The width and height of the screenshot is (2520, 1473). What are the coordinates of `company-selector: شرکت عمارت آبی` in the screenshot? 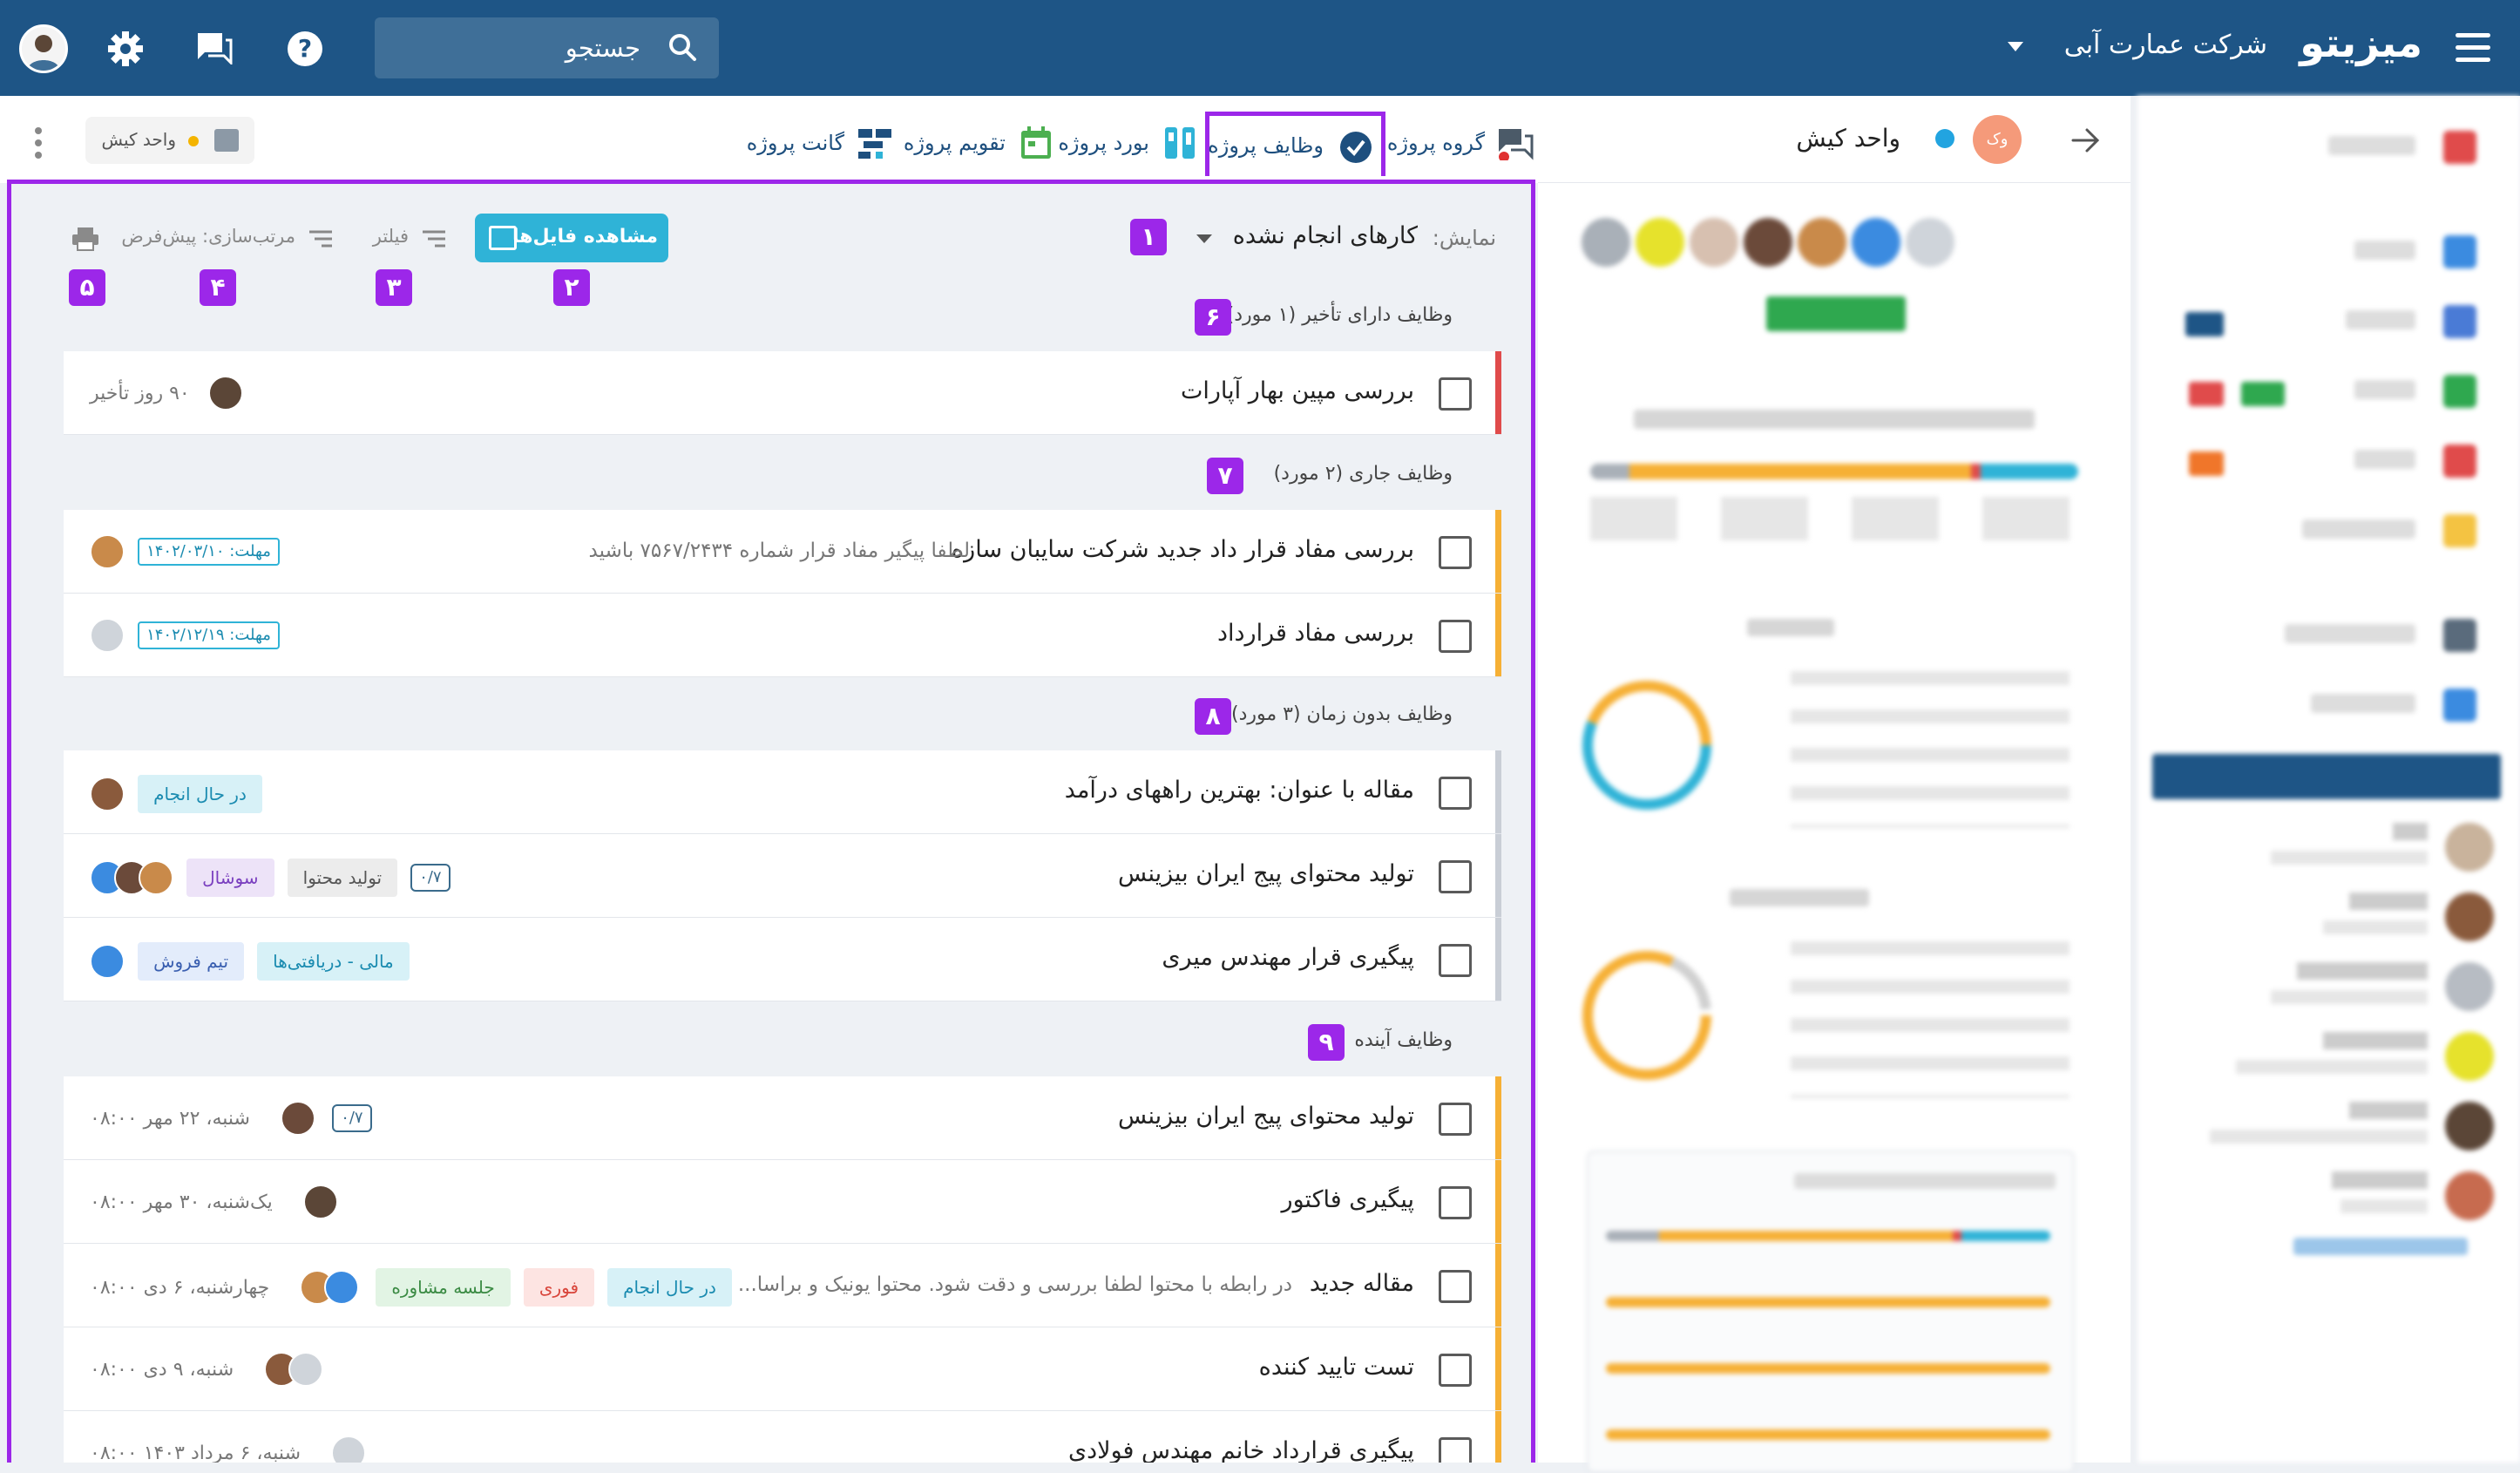 It's located at (2165, 45).